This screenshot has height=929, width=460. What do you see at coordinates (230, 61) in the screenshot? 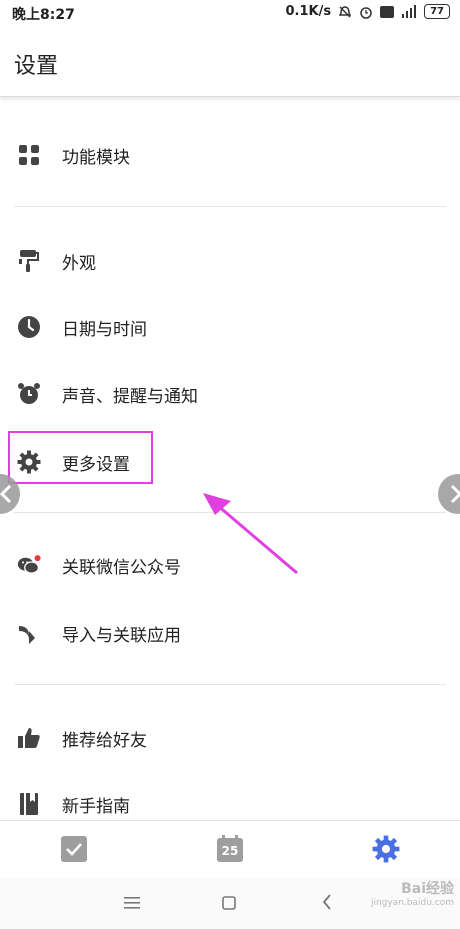
I see `app-header: 设置` at bounding box center [230, 61].